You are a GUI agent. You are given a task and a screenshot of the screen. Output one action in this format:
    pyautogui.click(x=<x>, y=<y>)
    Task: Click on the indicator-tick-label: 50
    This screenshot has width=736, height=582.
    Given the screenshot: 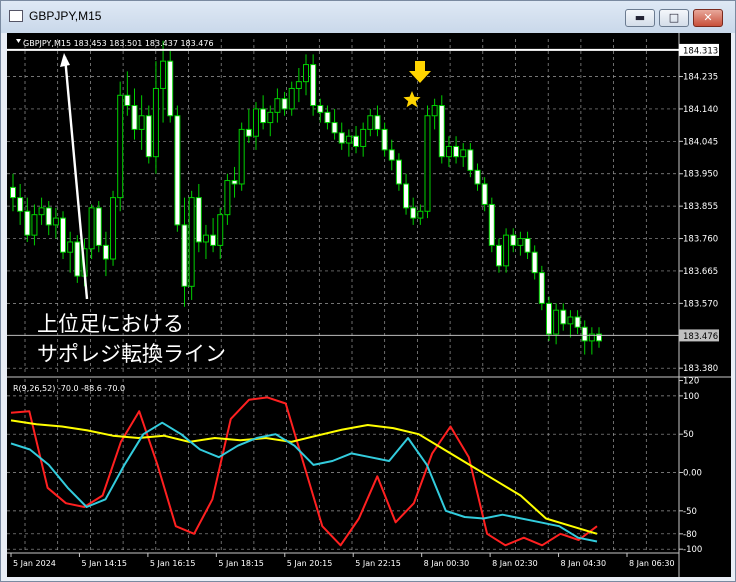 What is the action you would take?
    pyautogui.click(x=688, y=435)
    